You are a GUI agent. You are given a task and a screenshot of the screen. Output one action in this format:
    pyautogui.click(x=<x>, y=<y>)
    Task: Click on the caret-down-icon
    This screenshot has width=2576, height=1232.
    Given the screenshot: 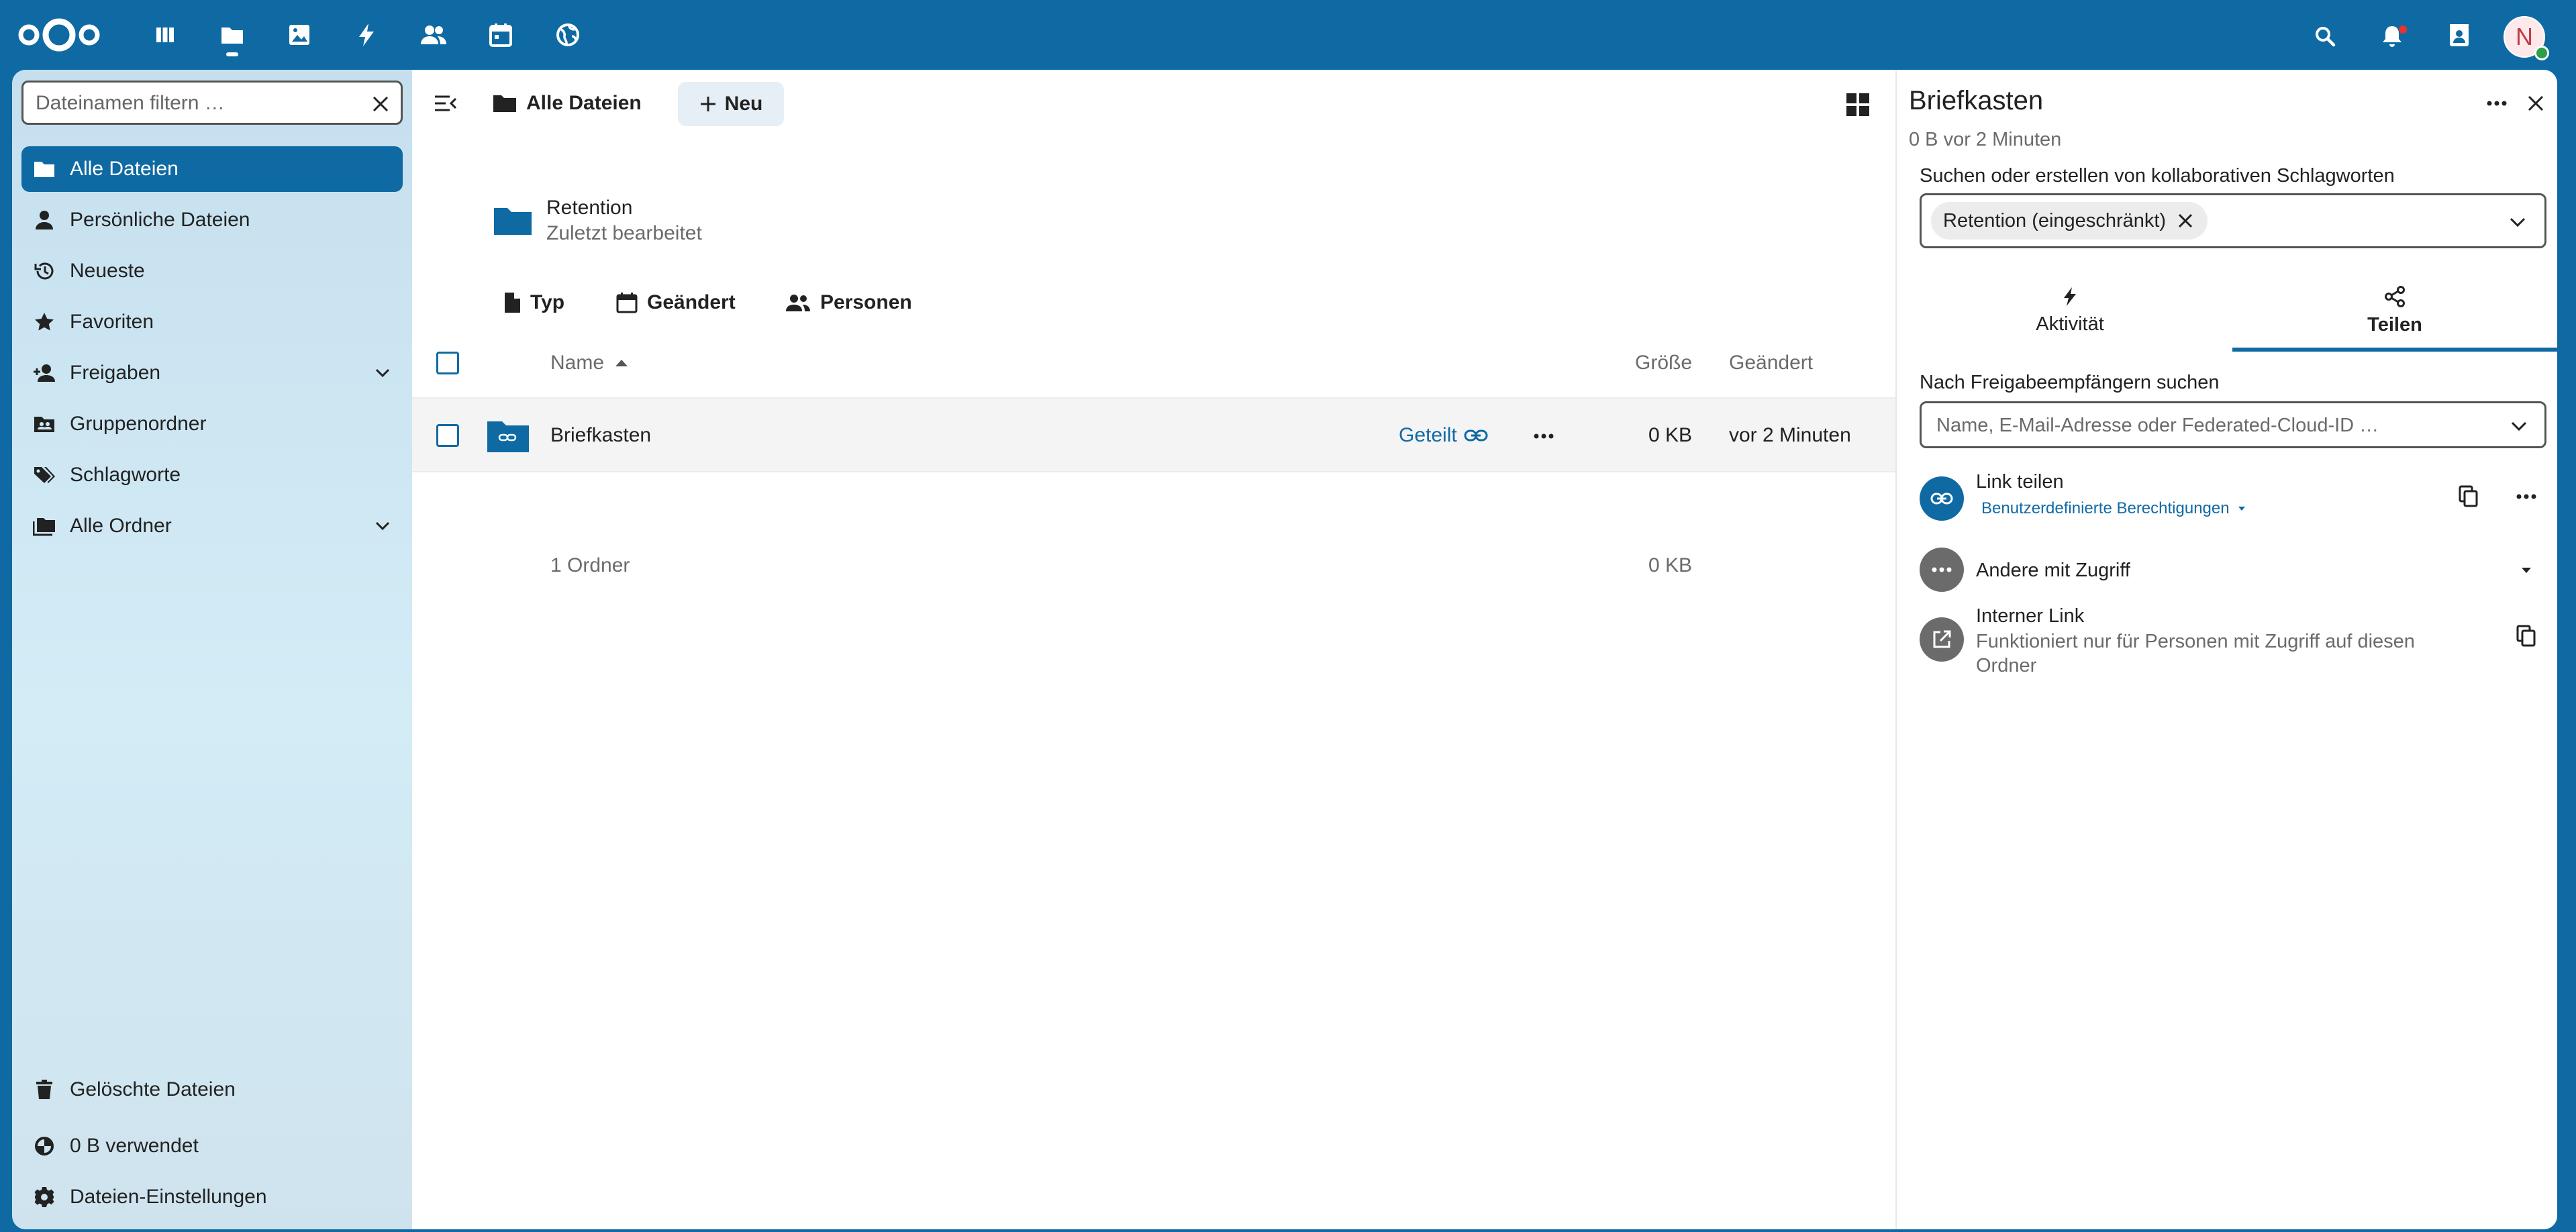 What is the action you would take?
    pyautogui.click(x=2526, y=570)
    